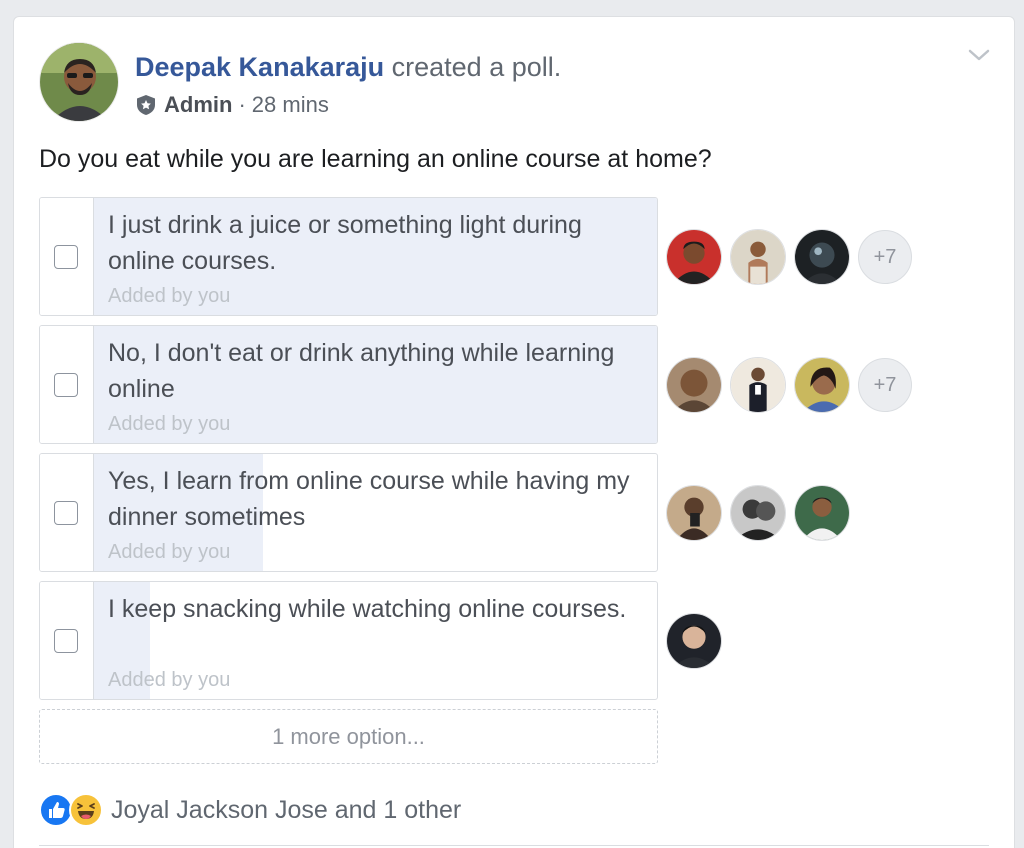 This screenshot has height=848, width=1024. Describe the element at coordinates (473, 67) in the screenshot. I see `post-action-text: created a poll.` at that location.